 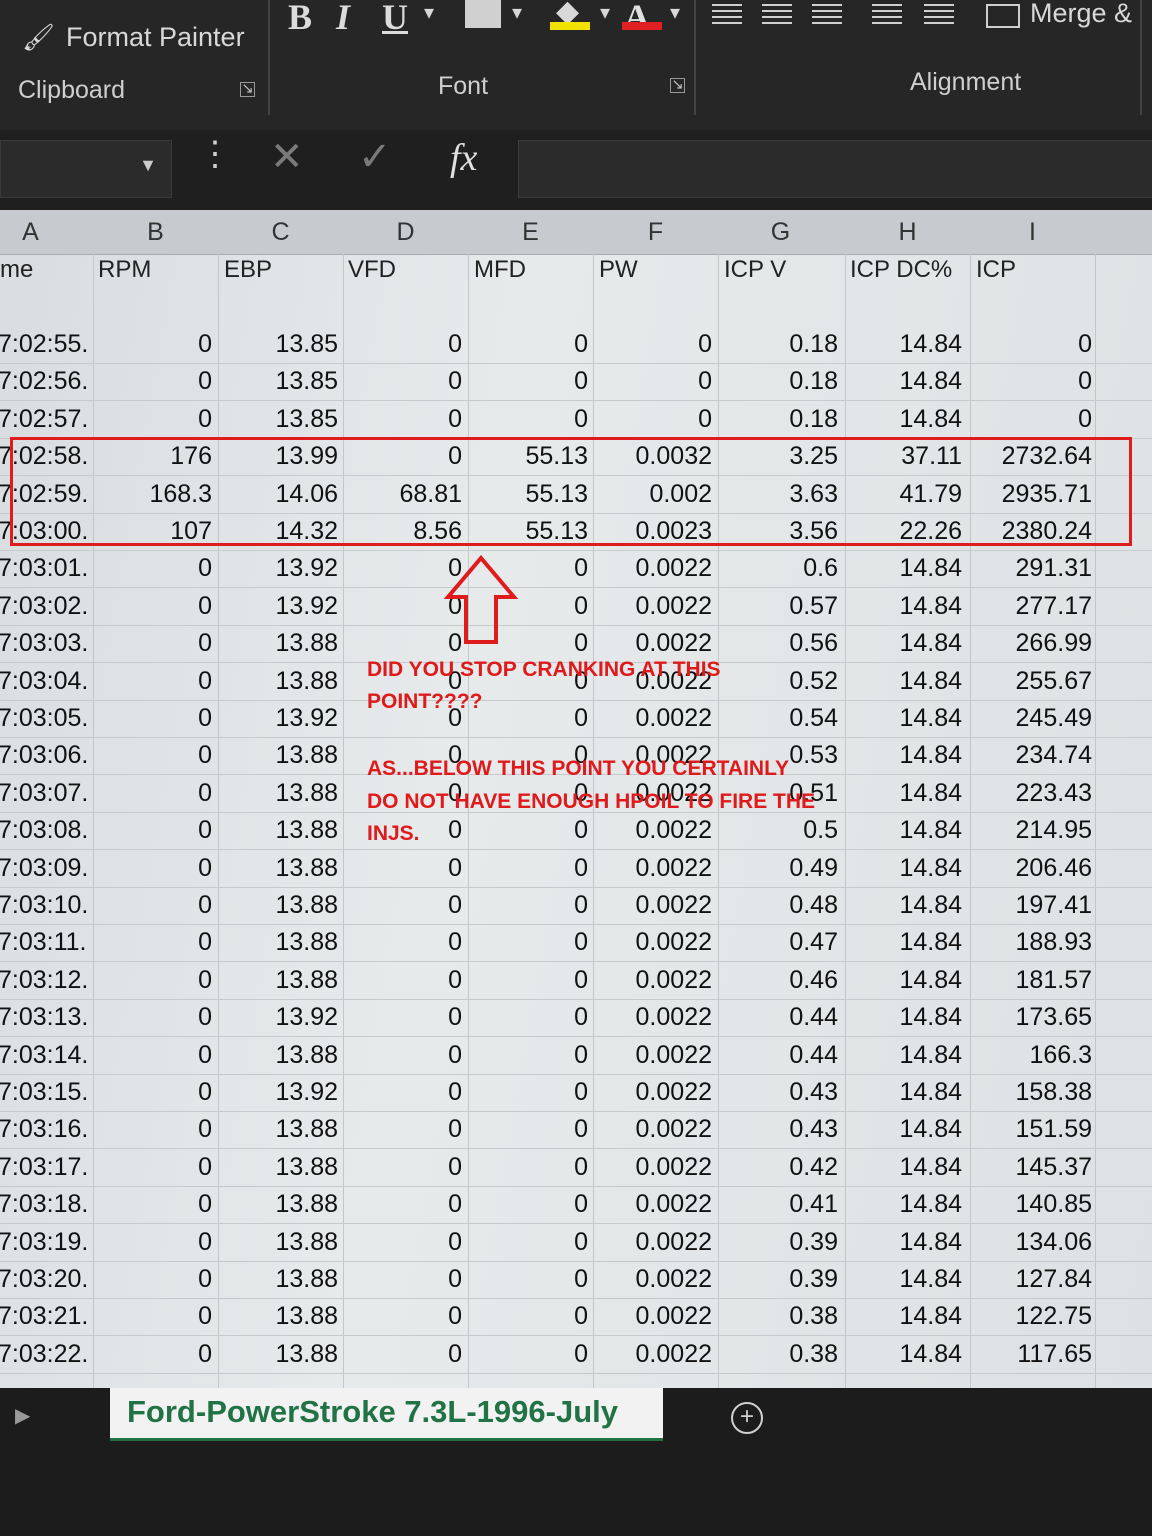 I want to click on table-cell: 122.75, so click(x=1037, y=1316).